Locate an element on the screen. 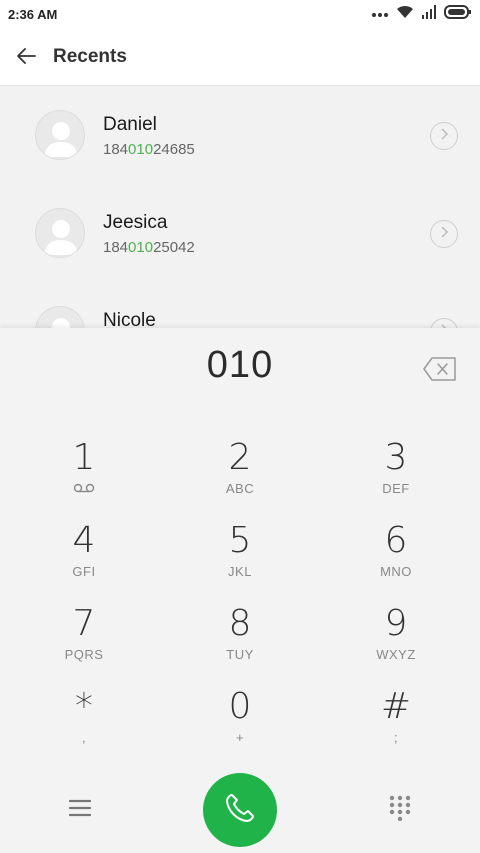 The width and height of the screenshot is (480, 853). backspace-button is located at coordinates (440, 369).